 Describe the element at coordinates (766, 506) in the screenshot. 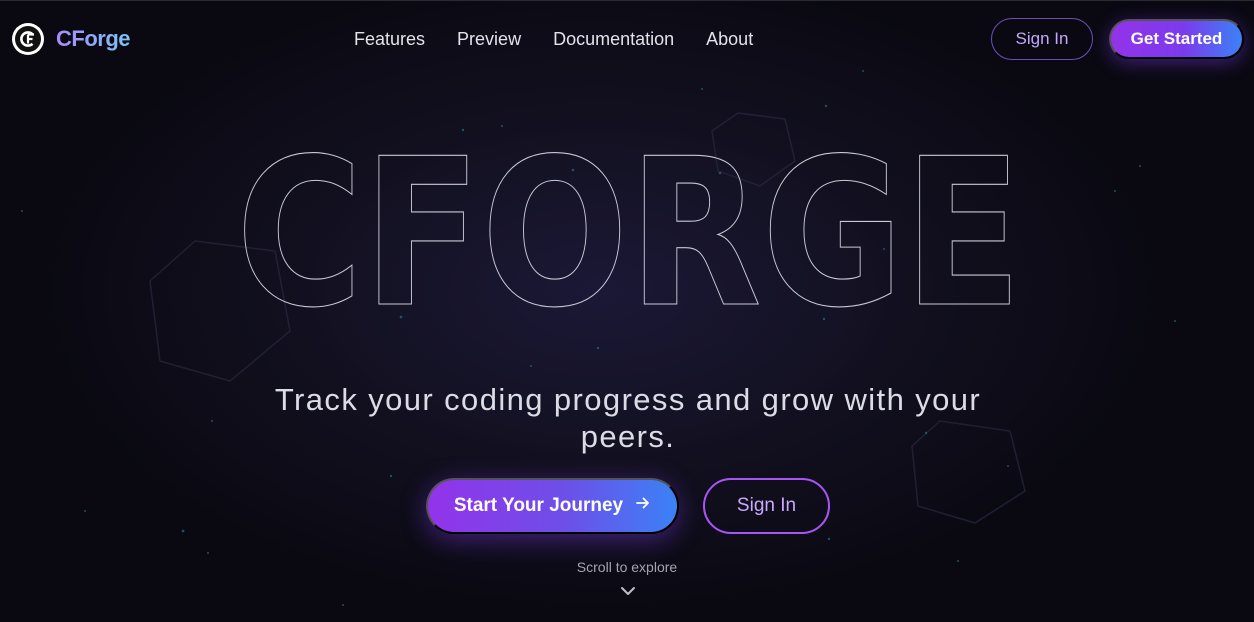

I see `hero-sign-in-button: Sign In` at that location.